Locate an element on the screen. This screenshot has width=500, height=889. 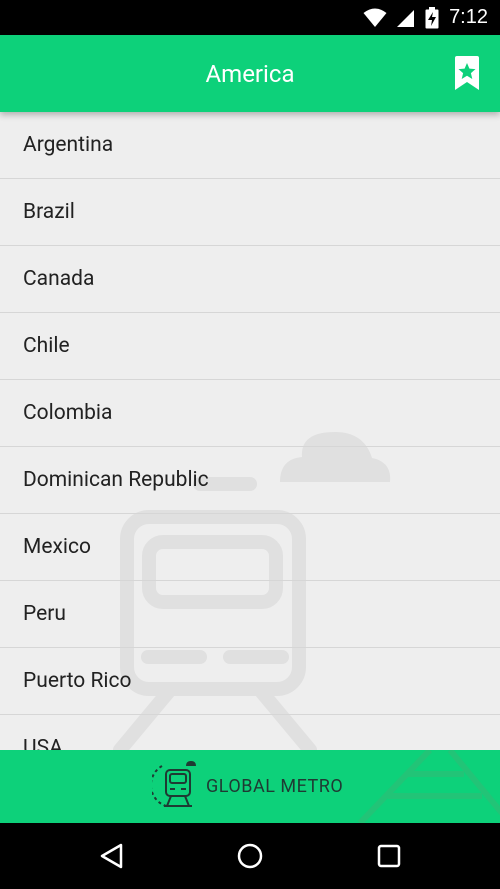
page-title: America is located at coordinates (250, 73).